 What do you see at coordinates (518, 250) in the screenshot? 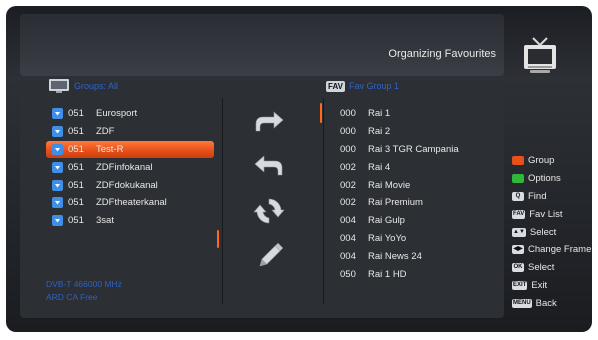
I see `leftright-key-icon: ◀▶` at bounding box center [518, 250].